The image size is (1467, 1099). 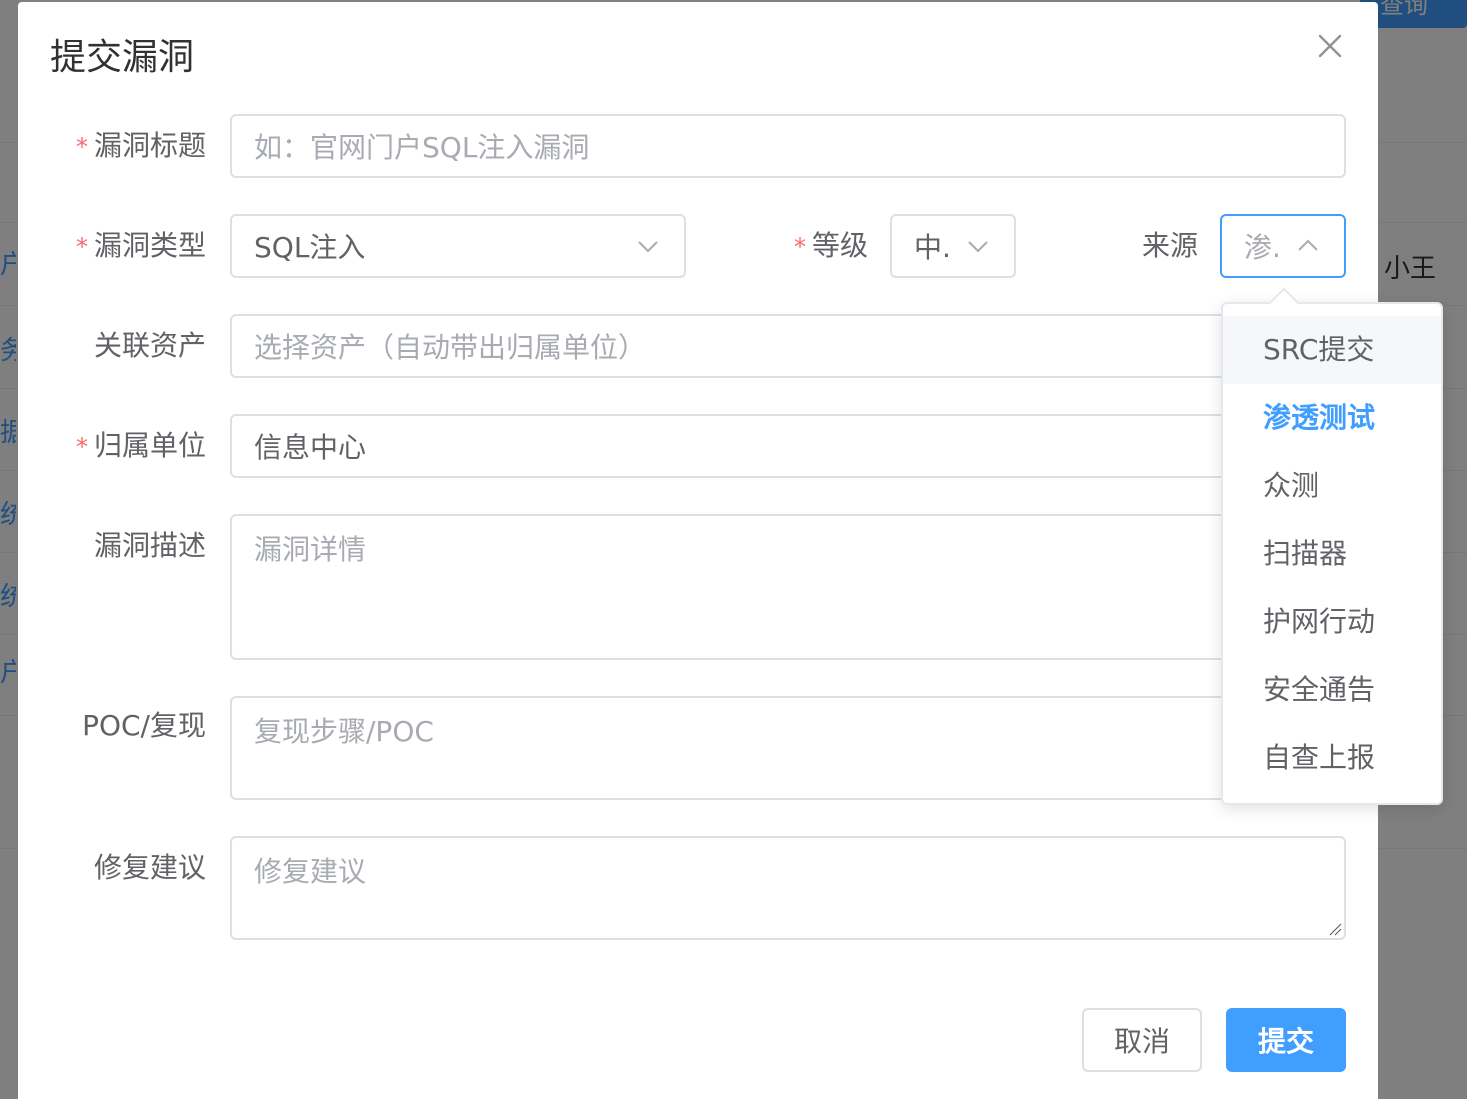 What do you see at coordinates (1286, 1040) in the screenshot?
I see `submit-button: 提交` at bounding box center [1286, 1040].